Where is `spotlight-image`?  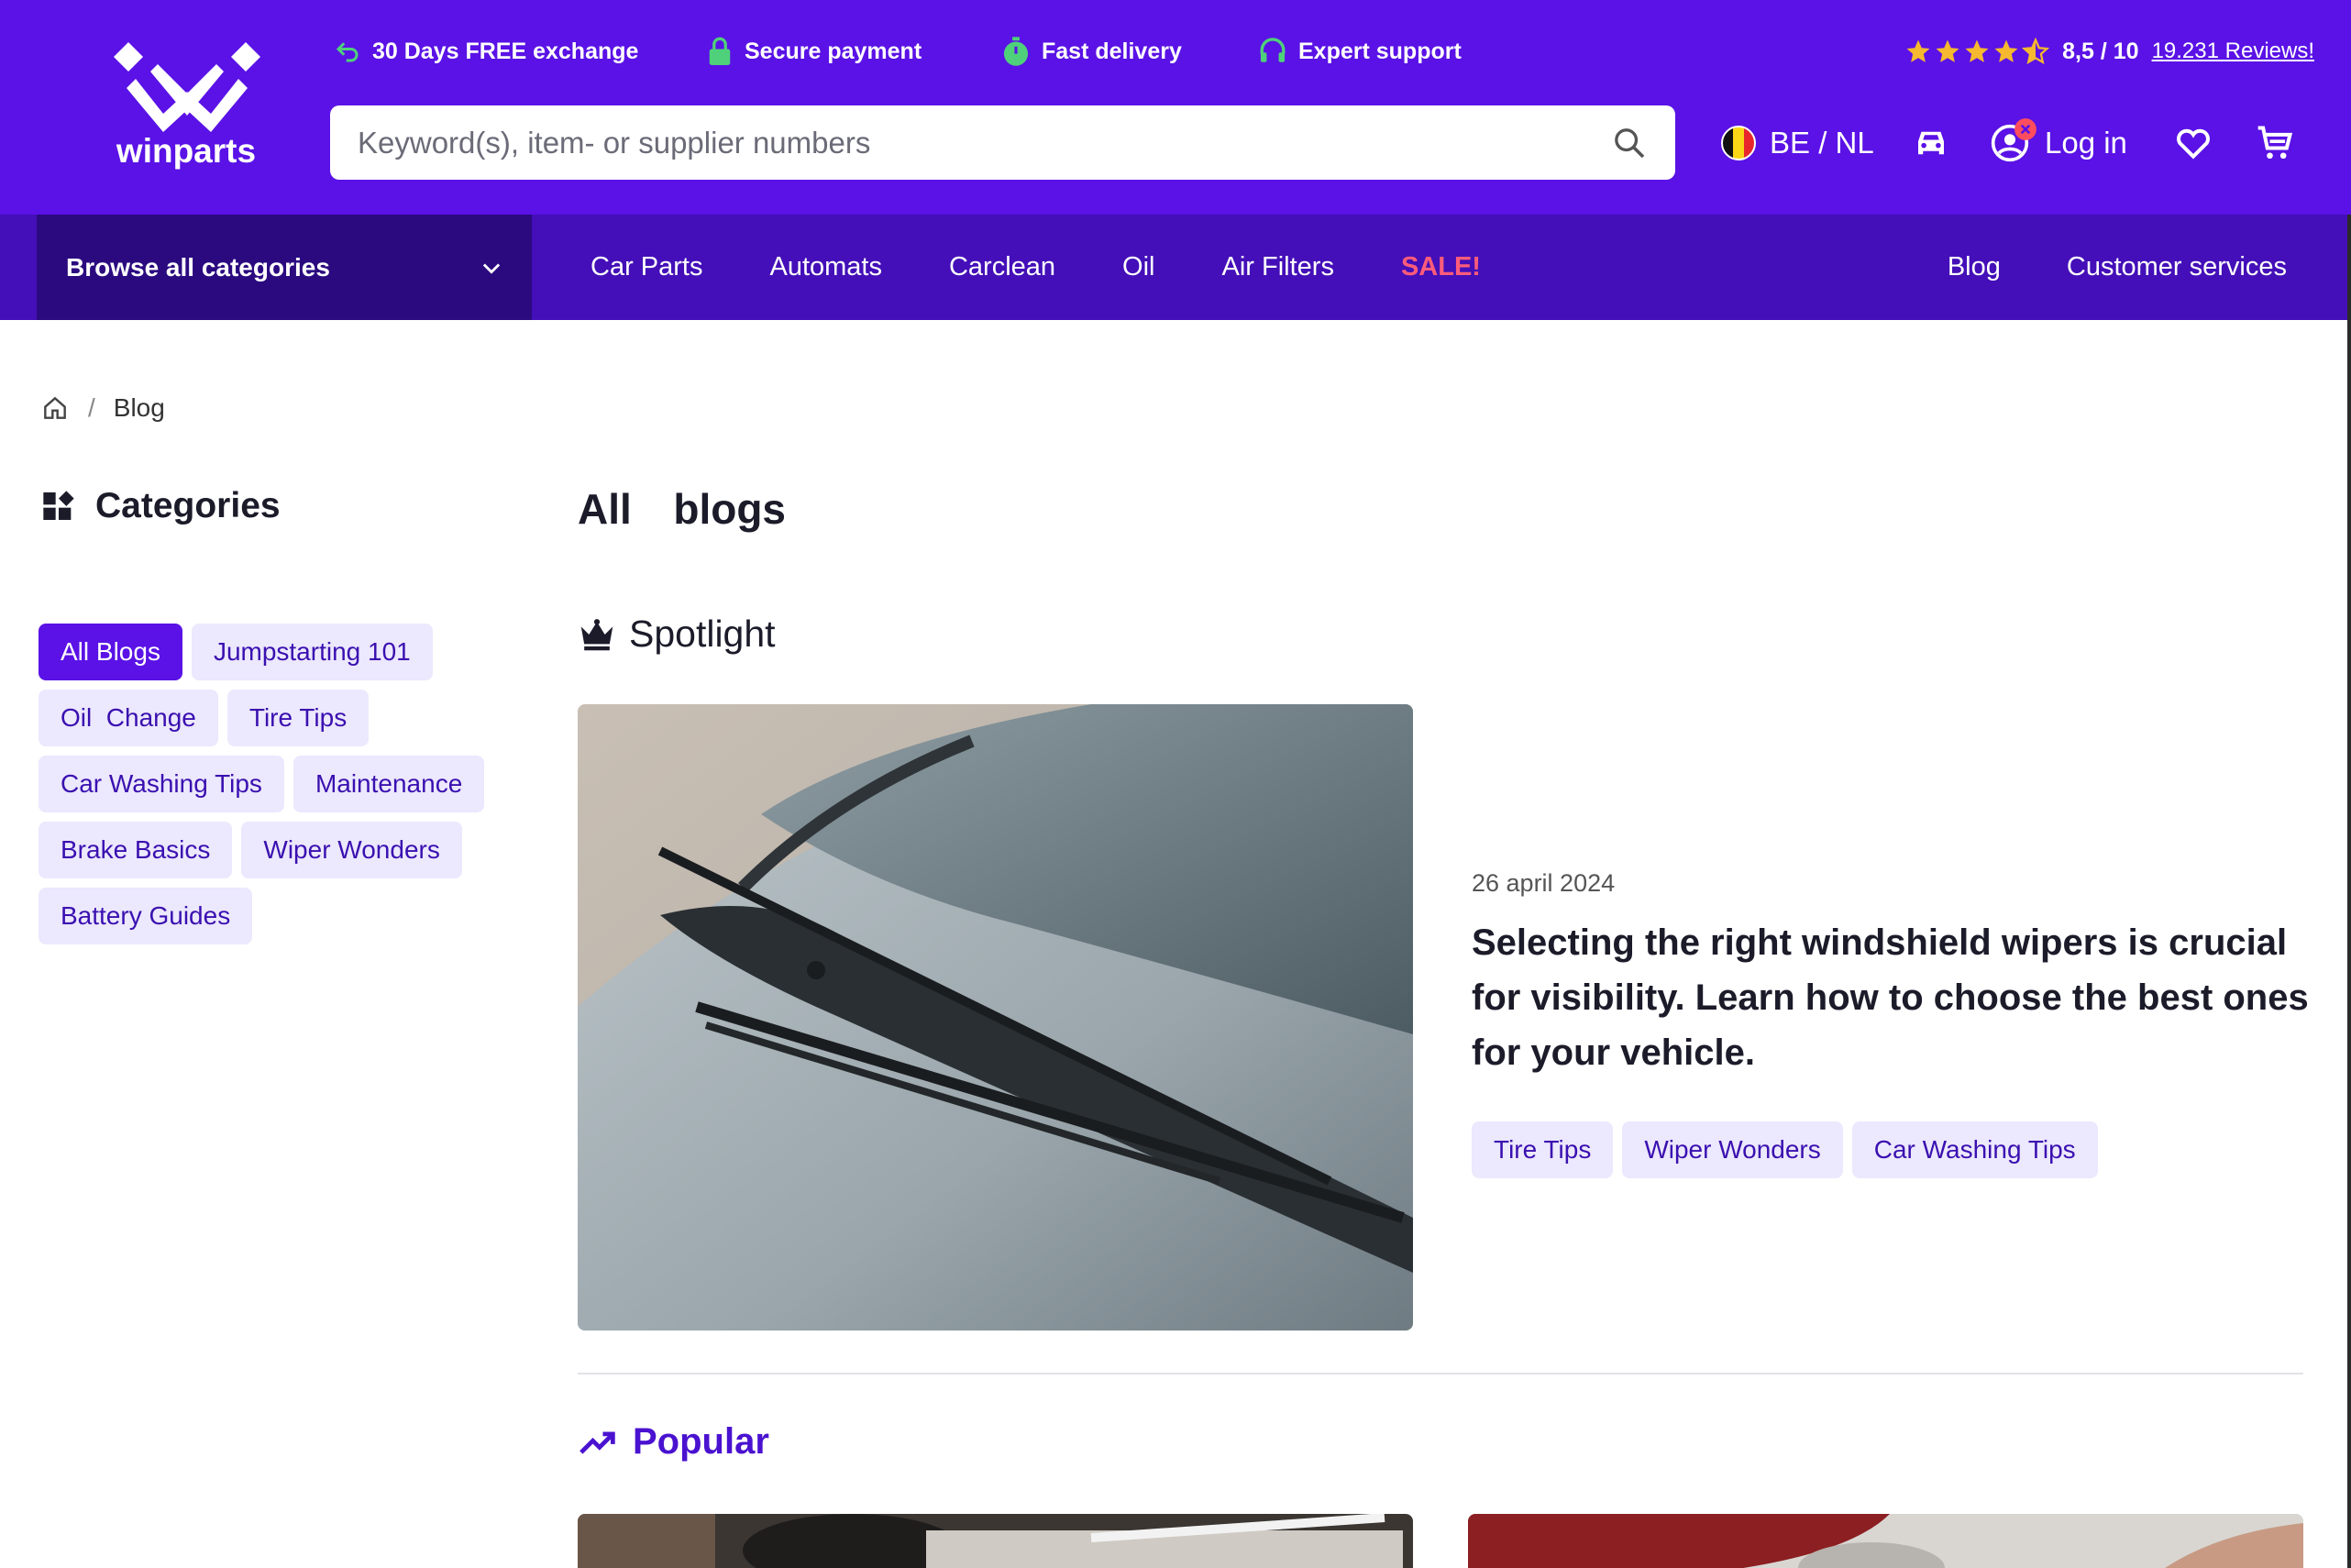
spotlight-image is located at coordinates (995, 1018).